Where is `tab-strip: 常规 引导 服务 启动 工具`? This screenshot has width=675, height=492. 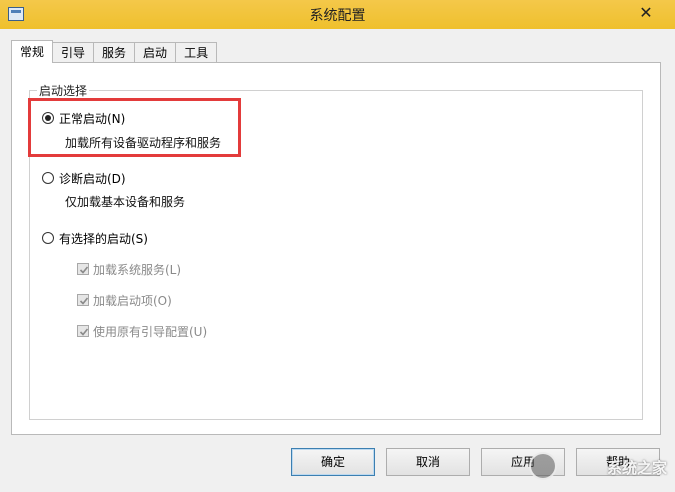
tab-strip: 常规 引导 服务 启动 工具 is located at coordinates (114, 51).